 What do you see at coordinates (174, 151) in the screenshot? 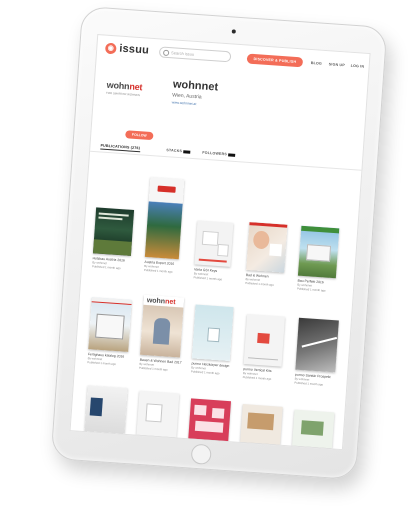
I see `tab-stacks-label: STACKS` at bounding box center [174, 151].